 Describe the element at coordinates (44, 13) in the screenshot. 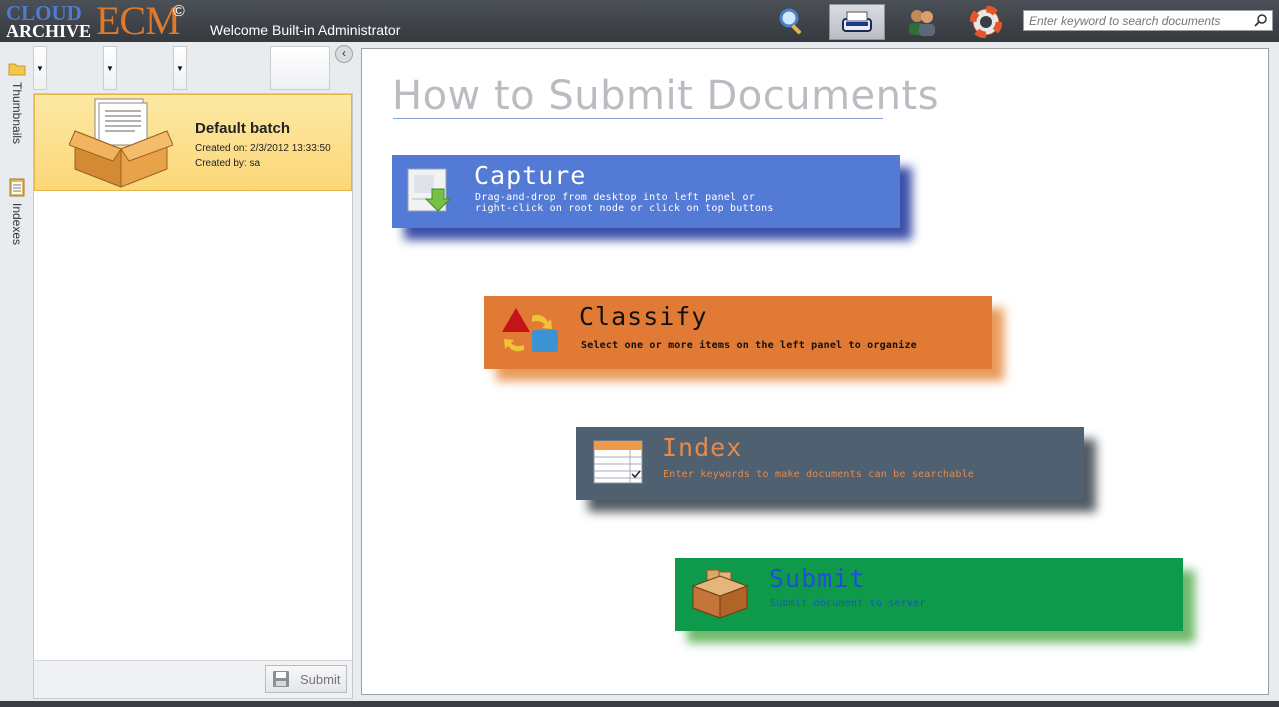

I see `logo-cloud: CLOUD` at that location.